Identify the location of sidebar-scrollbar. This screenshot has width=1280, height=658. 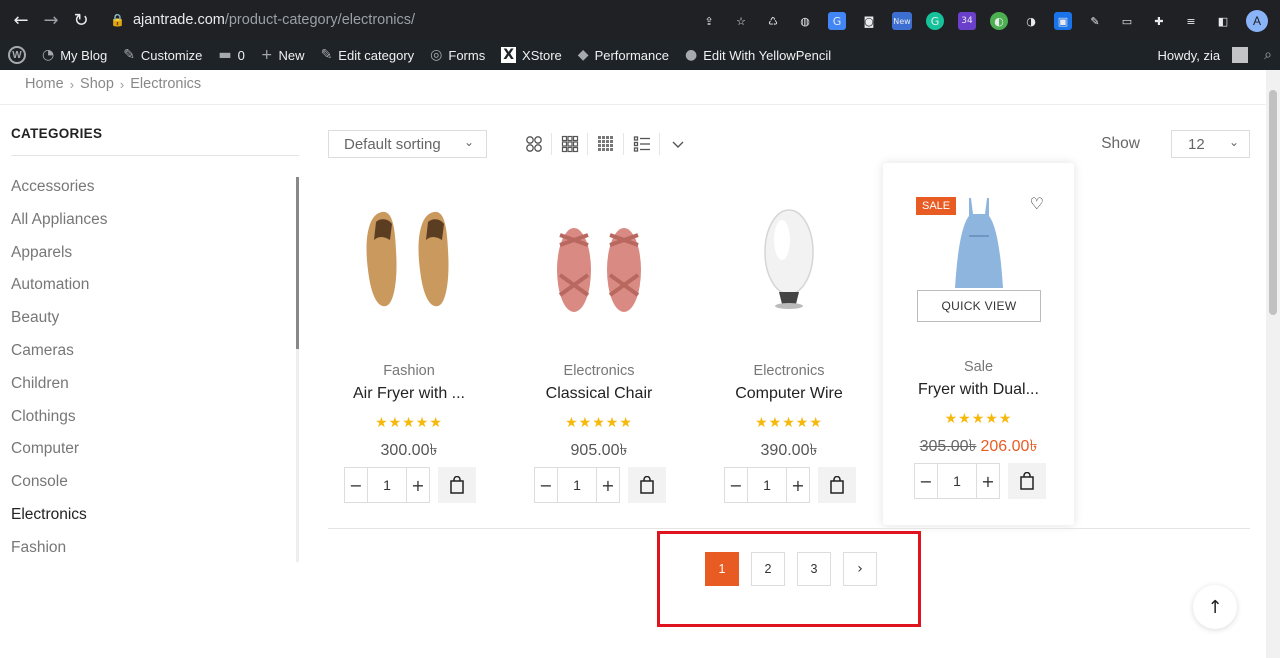
(297, 369).